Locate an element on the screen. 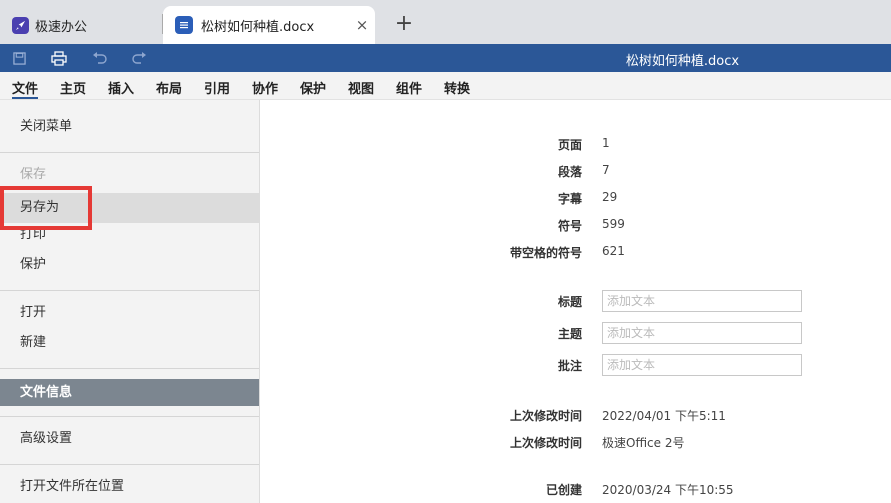  menu-tab-view: 视图 is located at coordinates (361, 87).